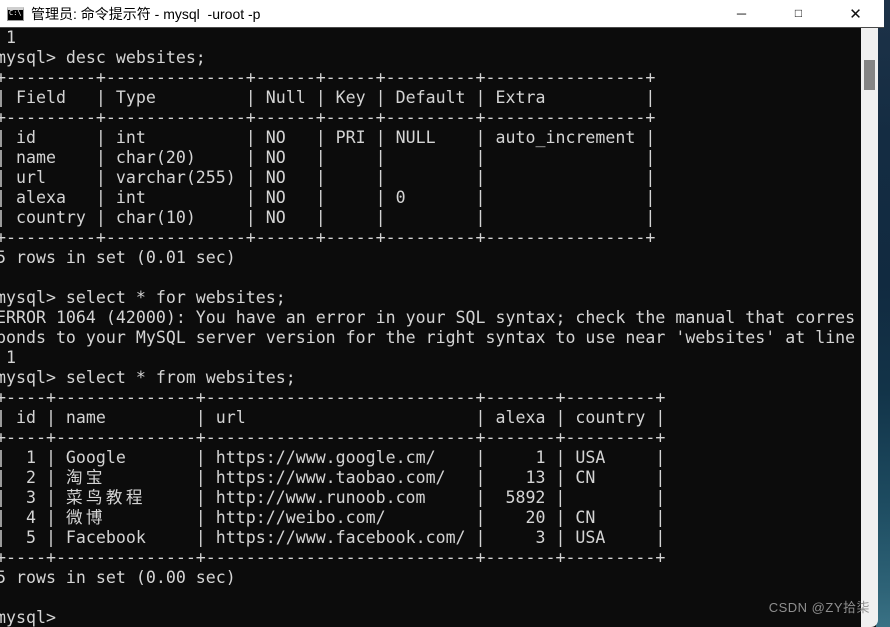  Describe the element at coordinates (333, 417) in the screenshot. I see `console-line: | id | name | url | alexa | country |` at that location.